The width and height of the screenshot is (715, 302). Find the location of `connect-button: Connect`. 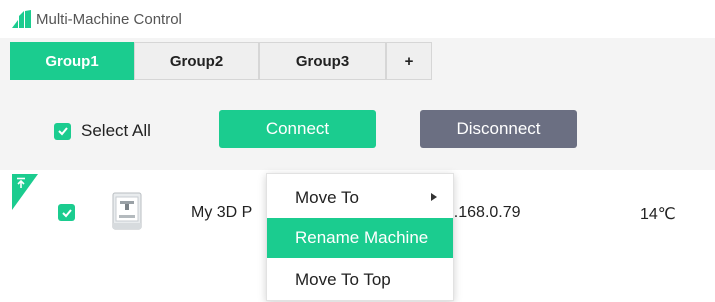

connect-button: Connect is located at coordinates (297, 129).